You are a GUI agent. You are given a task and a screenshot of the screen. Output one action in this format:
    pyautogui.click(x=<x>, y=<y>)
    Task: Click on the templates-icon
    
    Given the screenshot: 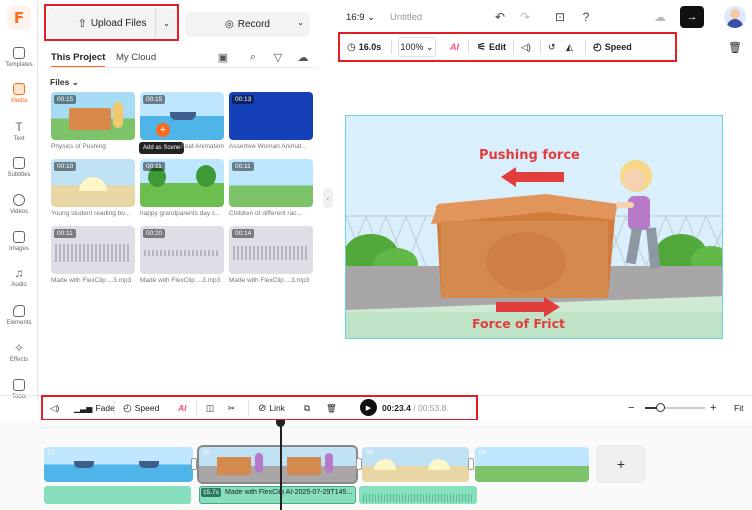 What is the action you would take?
    pyautogui.click(x=19, y=52)
    